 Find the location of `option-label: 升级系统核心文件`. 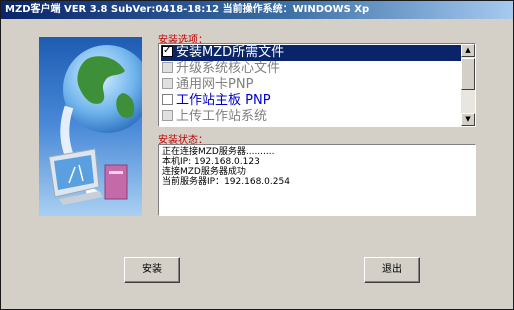

option-label: 升级系统核心文件 is located at coordinates (228, 68).